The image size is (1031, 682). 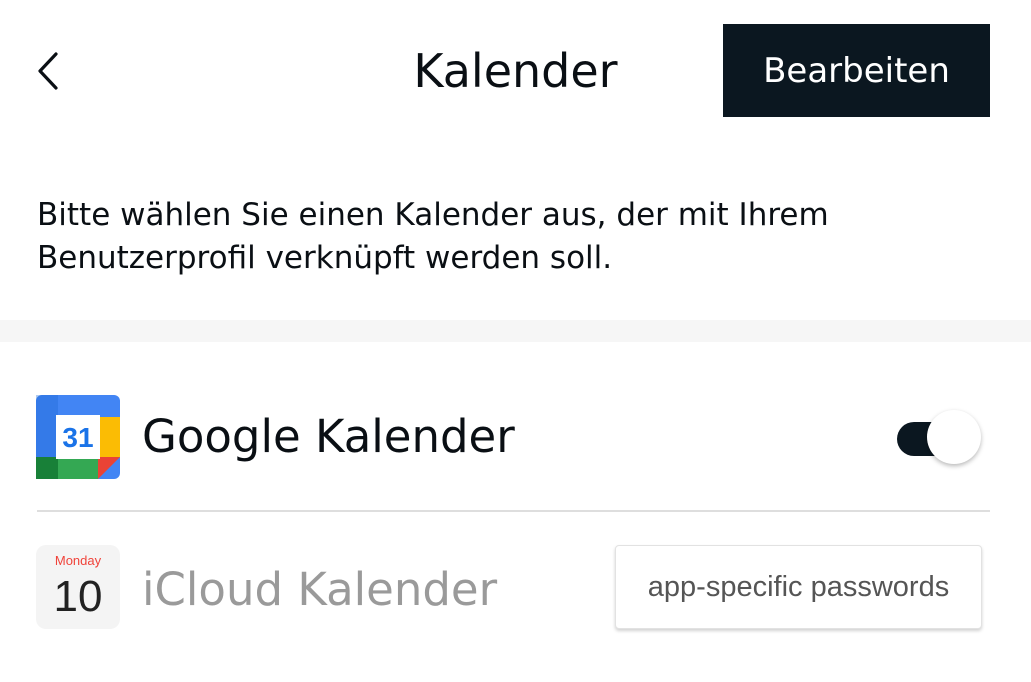 I want to click on apple-calendar-day-number: 10, so click(x=78, y=596).